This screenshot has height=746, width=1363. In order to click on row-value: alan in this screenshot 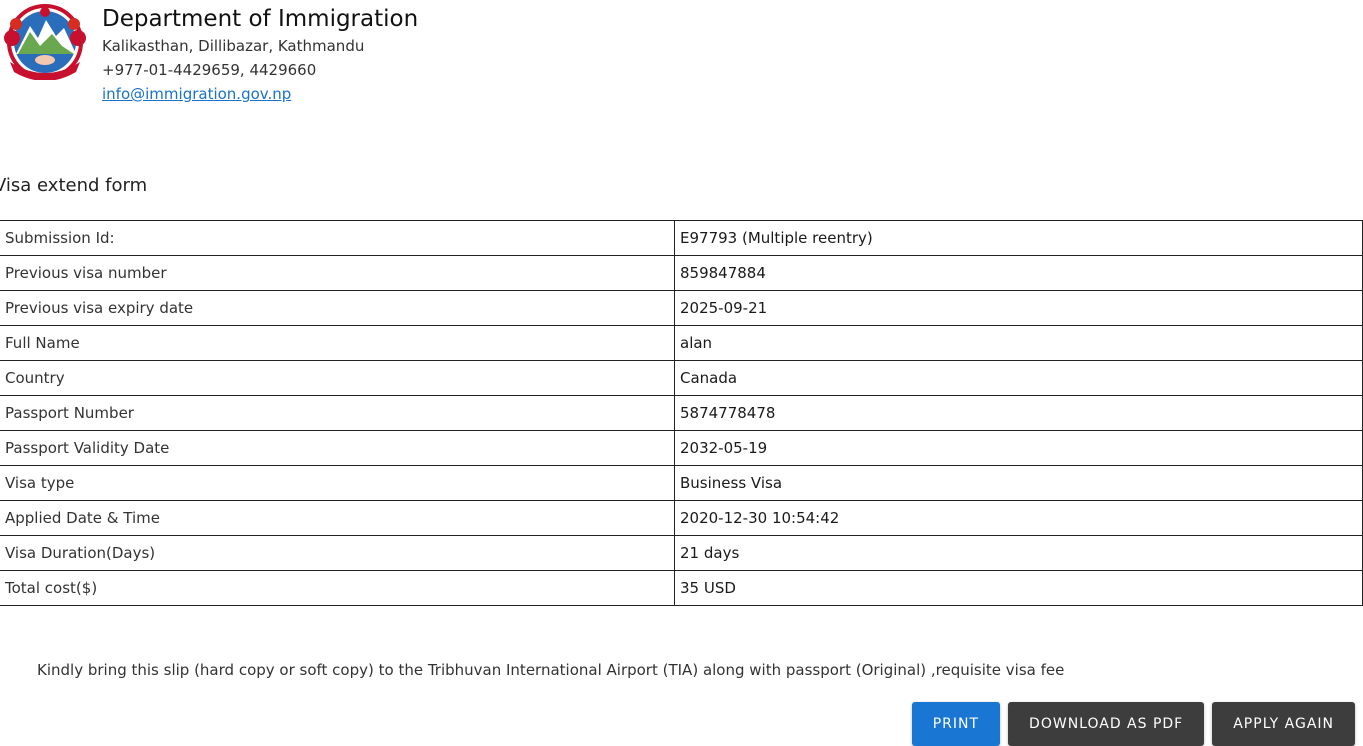, I will do `click(1018, 343)`.